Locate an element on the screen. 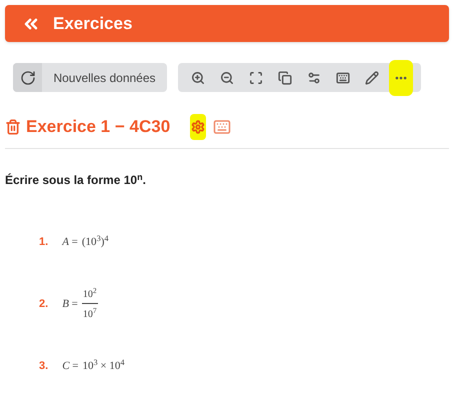 The image size is (454, 419). math-expression: A = (10$^{3}$)$^{4}$ is located at coordinates (85, 242).